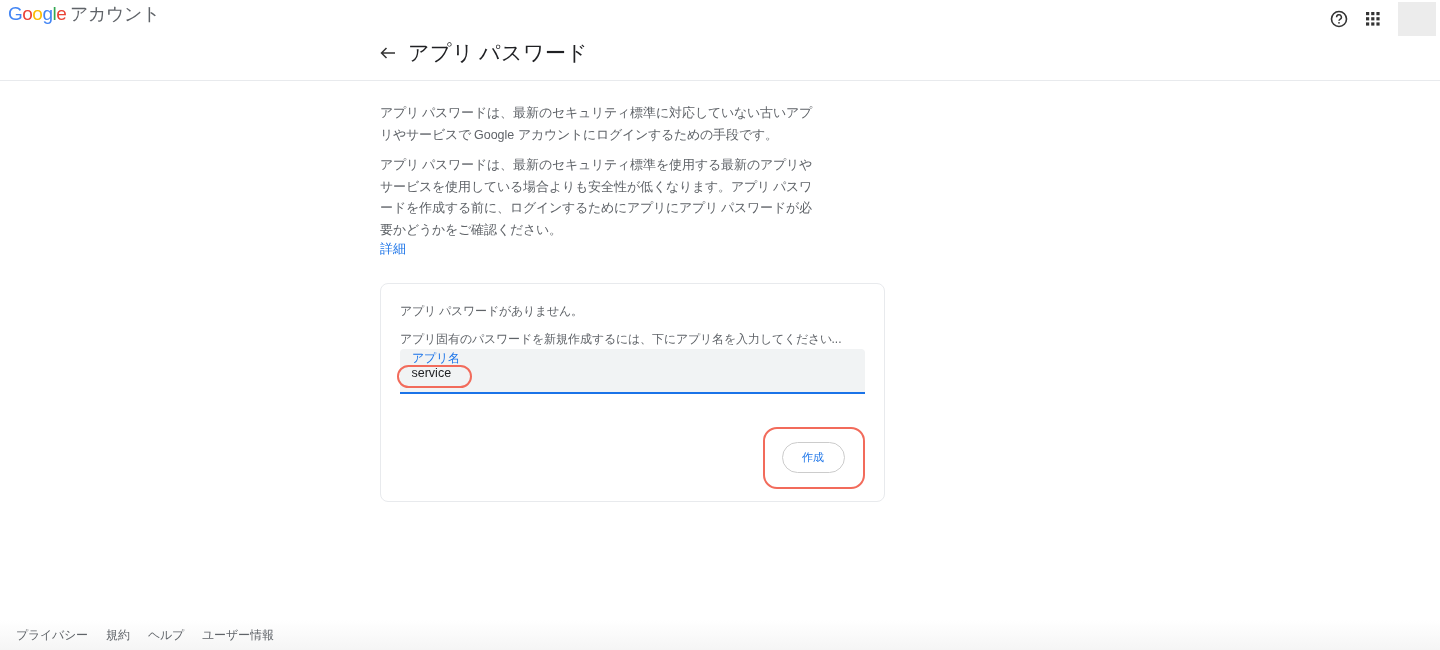 The image size is (1440, 650). What do you see at coordinates (1339, 19) in the screenshot?
I see `help-icon` at bounding box center [1339, 19].